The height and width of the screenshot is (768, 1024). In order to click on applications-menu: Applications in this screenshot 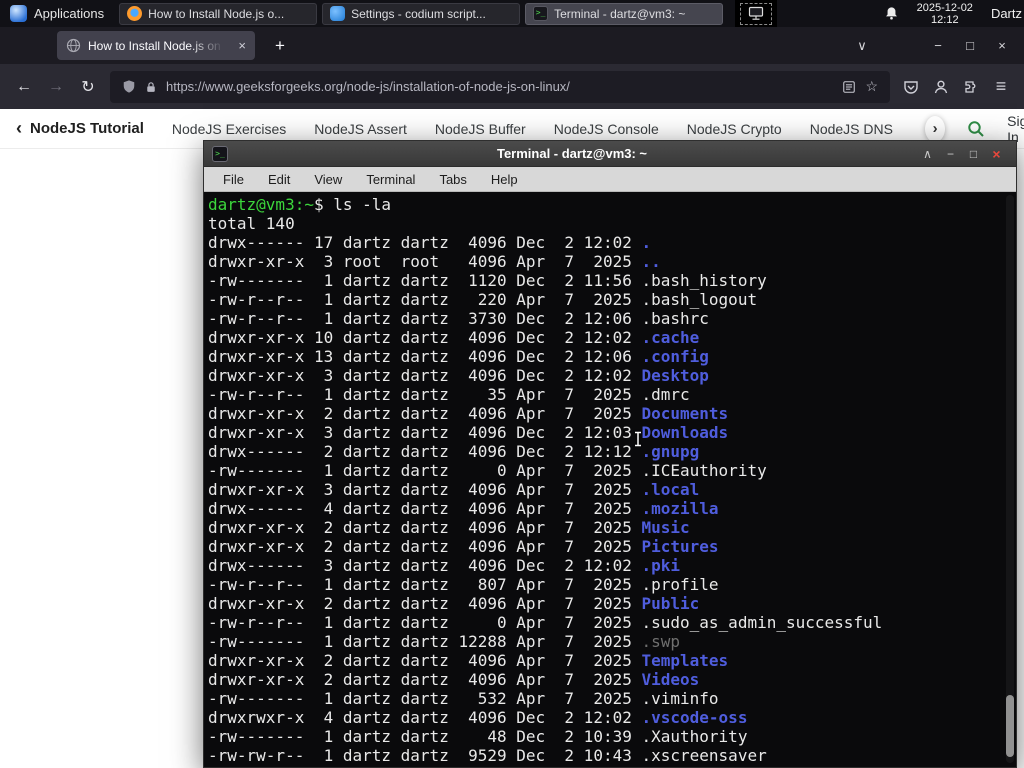, I will do `click(57, 13)`.